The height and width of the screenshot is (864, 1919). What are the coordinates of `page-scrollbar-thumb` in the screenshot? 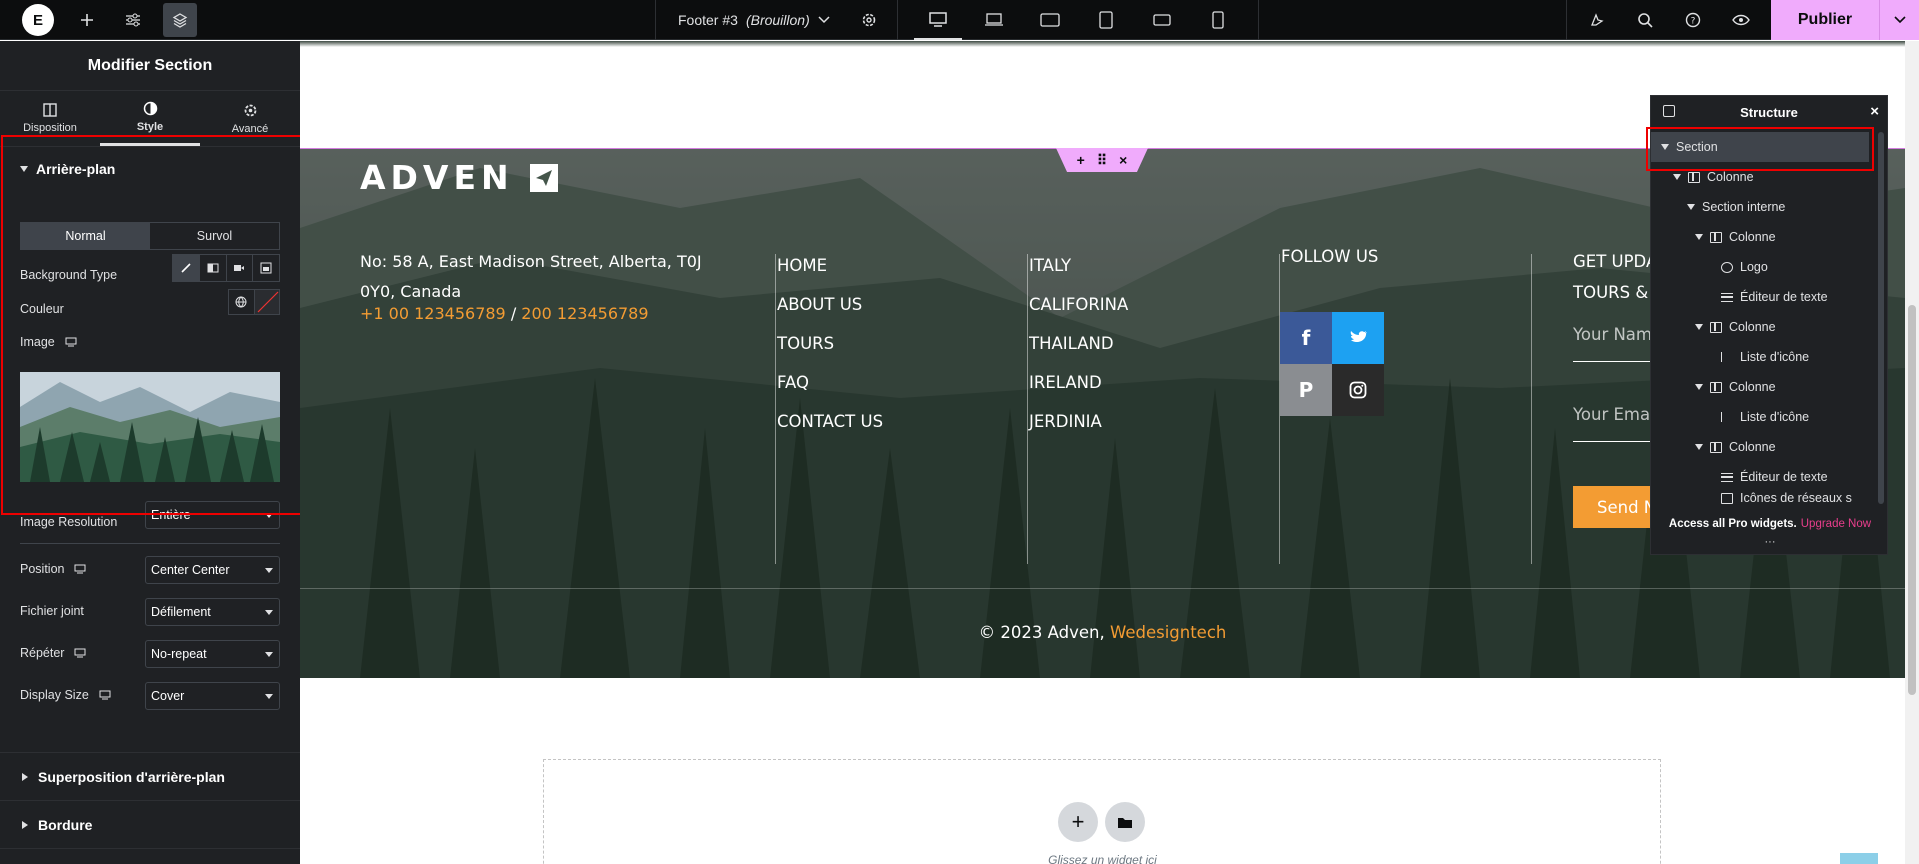 It's located at (1912, 500).